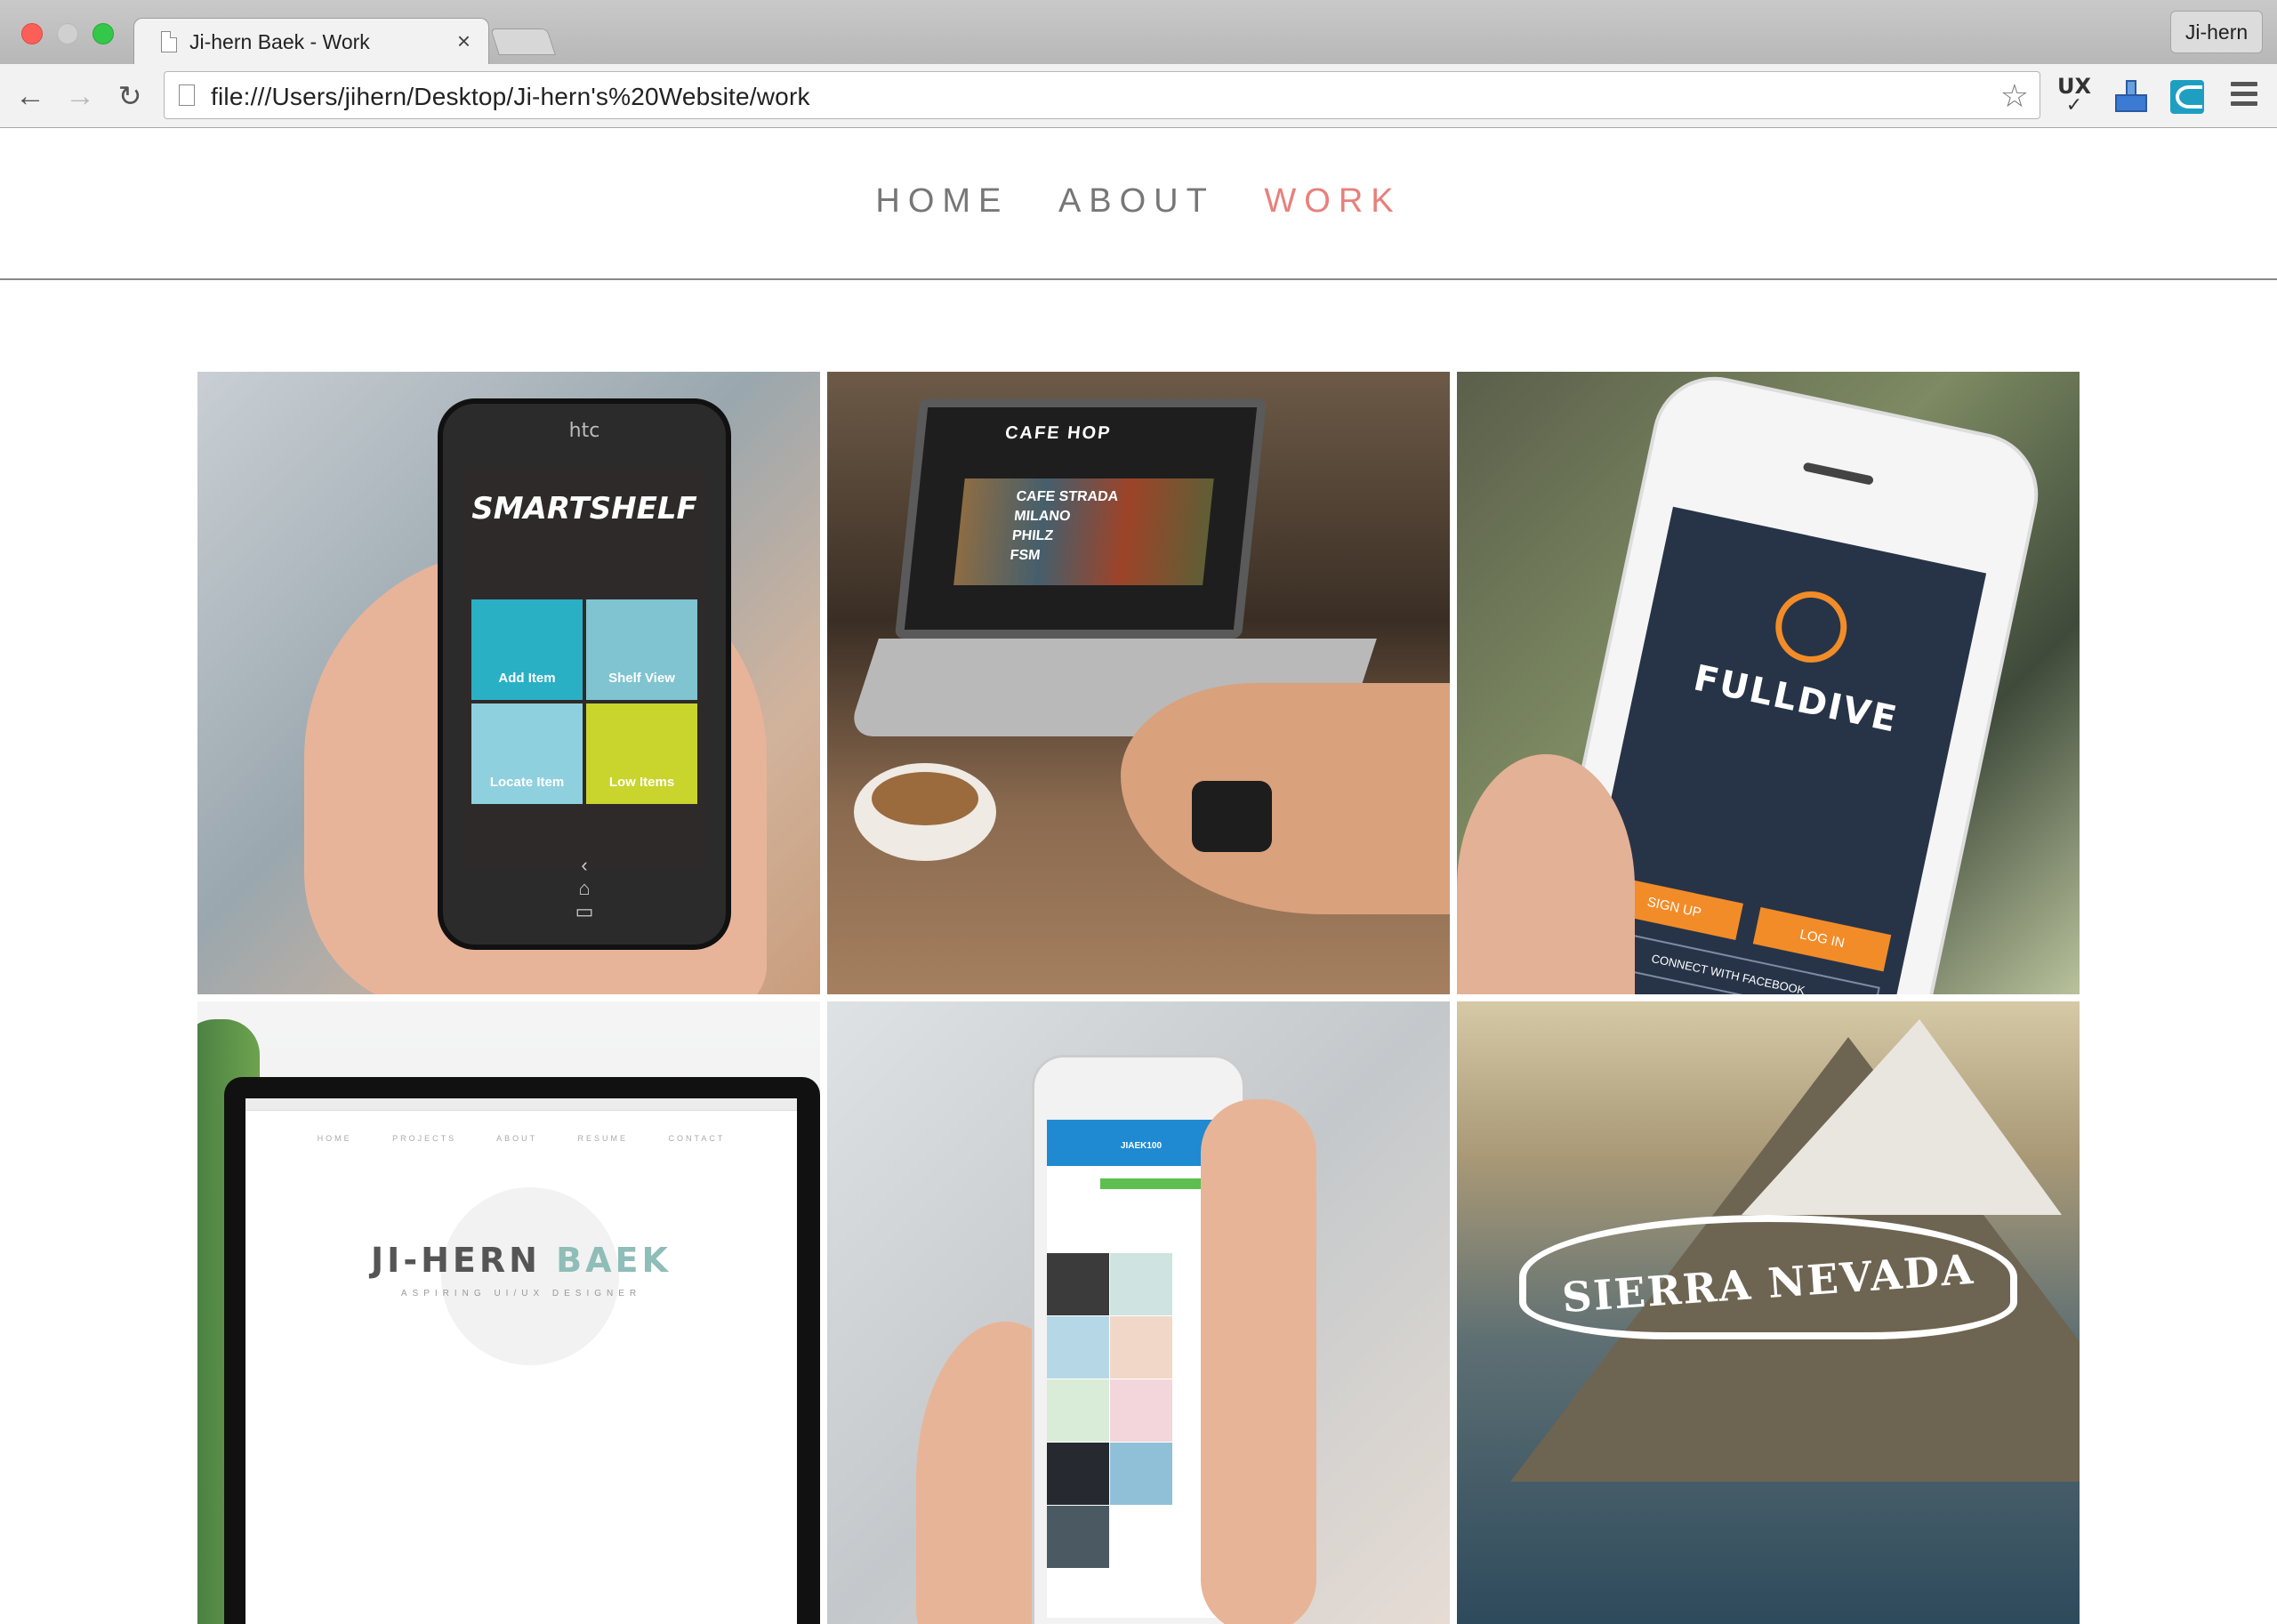 The image size is (2277, 1624). What do you see at coordinates (1796, 699) in the screenshot?
I see `fulldive-title: FULLDIVE` at bounding box center [1796, 699].